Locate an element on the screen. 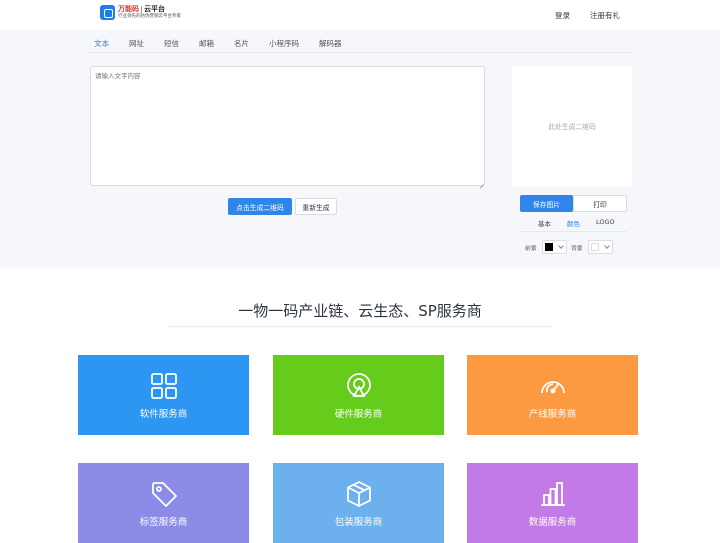 Image resolution: width=720 pixels, height=543 pixels. qr-placeholder-text: 此处生成二维码 is located at coordinates (572, 127).